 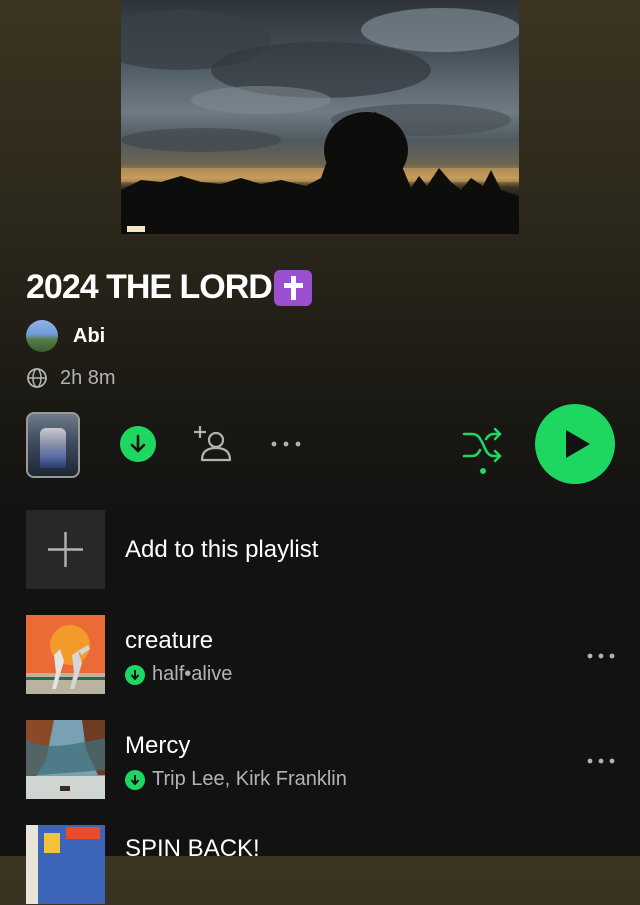 I want to click on preview-thumbnail, so click(x=53, y=448).